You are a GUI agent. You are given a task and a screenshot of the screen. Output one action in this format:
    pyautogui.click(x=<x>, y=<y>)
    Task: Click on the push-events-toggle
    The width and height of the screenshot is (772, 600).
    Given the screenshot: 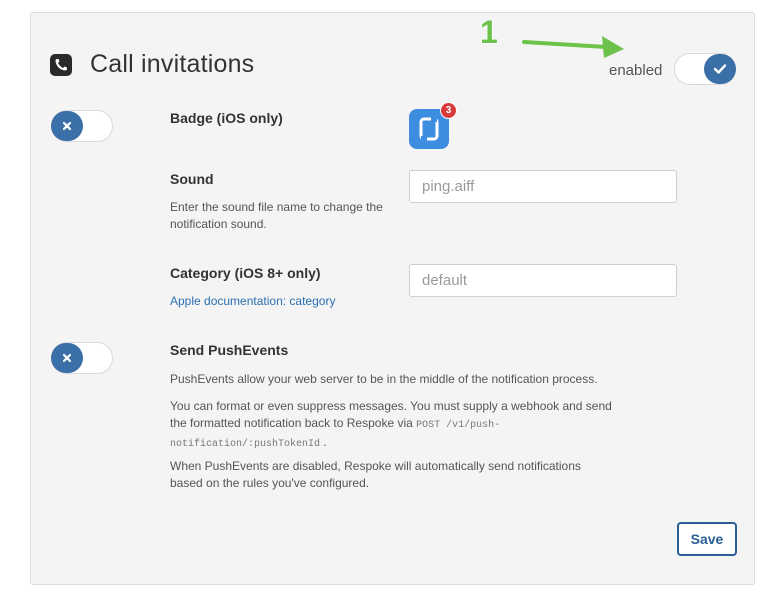 What is the action you would take?
    pyautogui.click(x=82, y=358)
    